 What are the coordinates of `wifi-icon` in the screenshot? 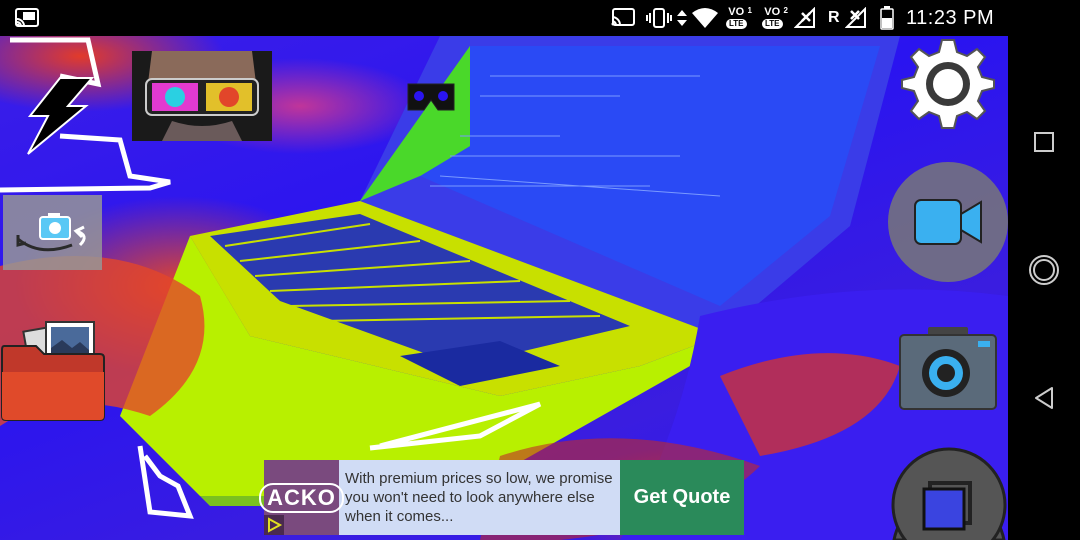 It's located at (705, 18).